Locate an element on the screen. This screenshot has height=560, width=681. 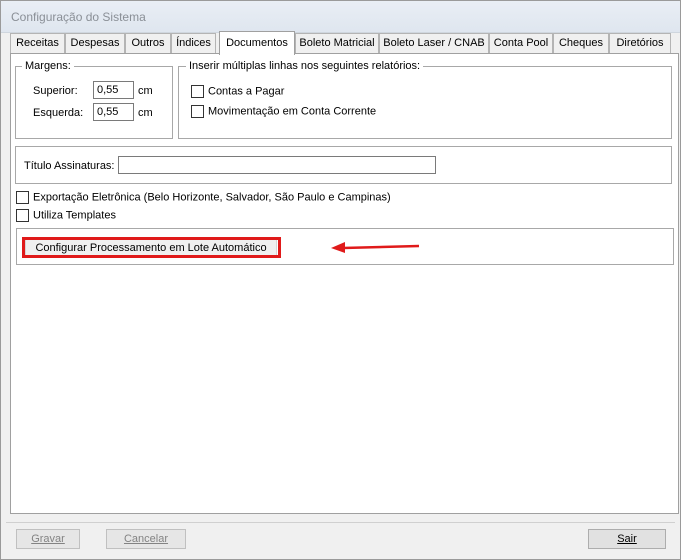
title-bar: Configuração do Sistema is located at coordinates (340, 17).